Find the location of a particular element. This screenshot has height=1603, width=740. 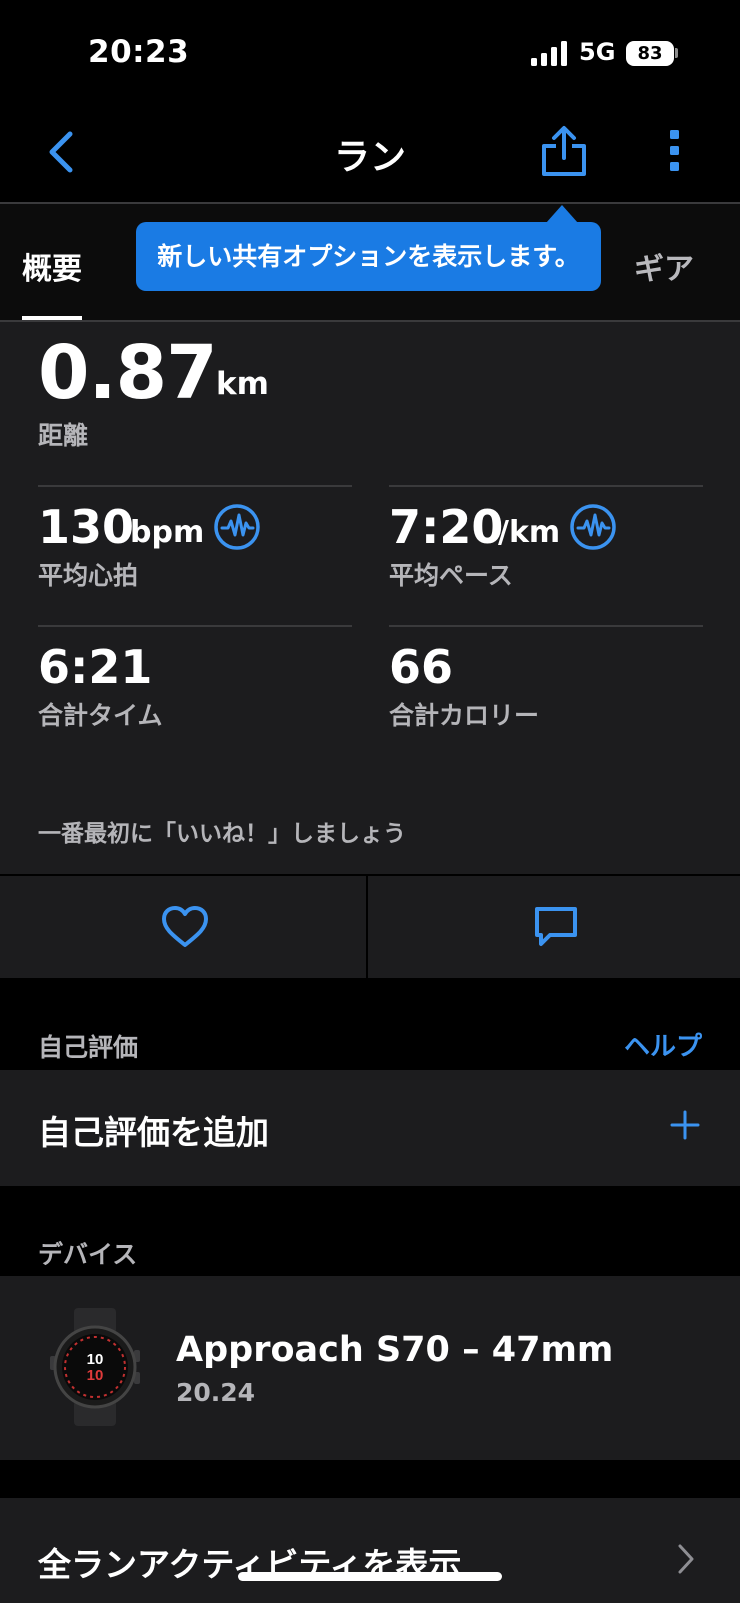

signal-icon is located at coordinates (550, 53).